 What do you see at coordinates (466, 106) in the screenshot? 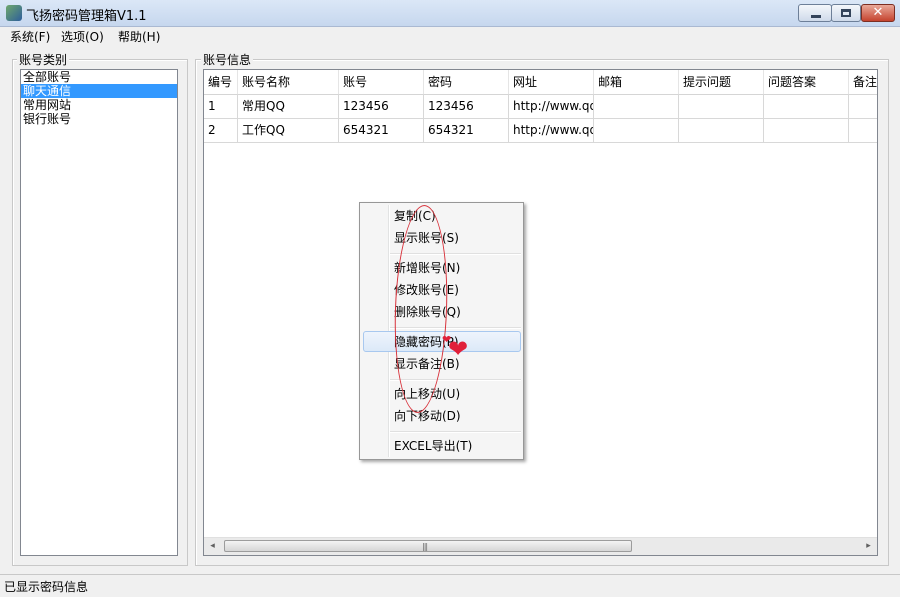
I see `cell-password: 123456` at bounding box center [466, 106].